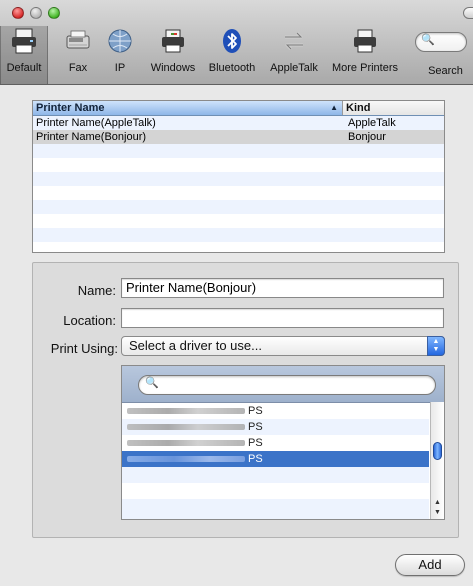 This screenshot has width=473, height=586. Describe the element at coordinates (120, 41) in the screenshot. I see `globe-icon` at that location.